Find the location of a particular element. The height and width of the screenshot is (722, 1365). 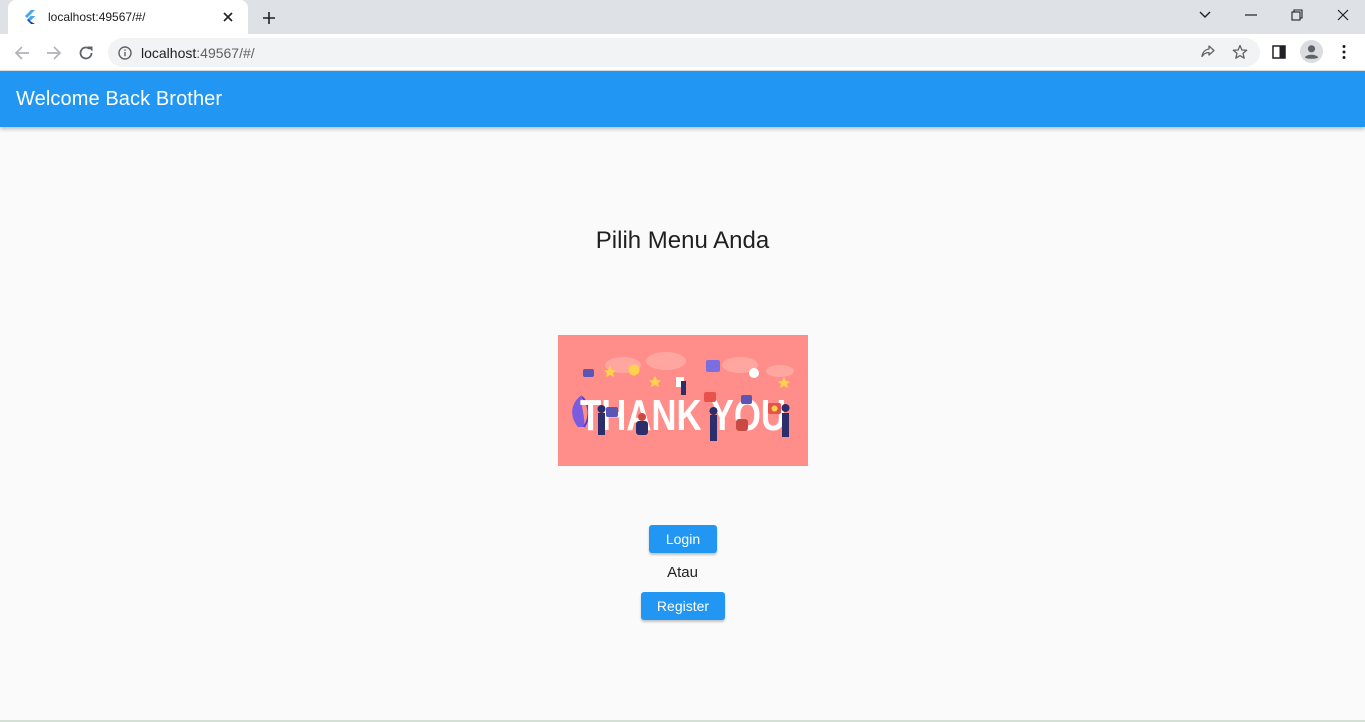

address-bar: localhost:49567/#/ is located at coordinates (684, 52).